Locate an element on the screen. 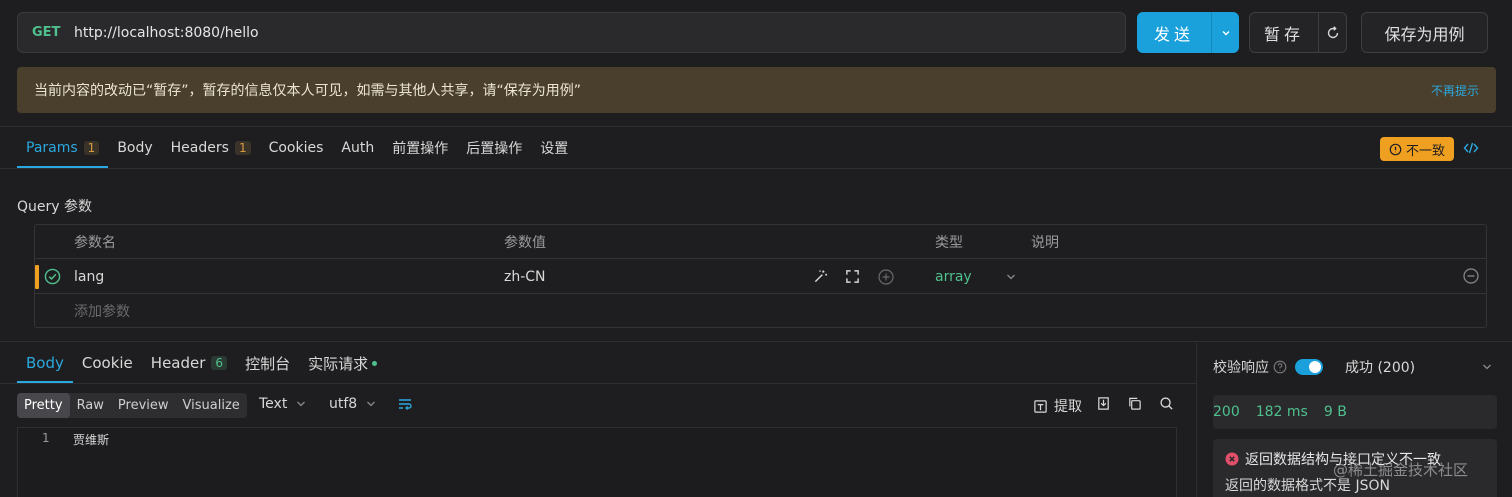  tab-label: 控制台 is located at coordinates (268, 363).